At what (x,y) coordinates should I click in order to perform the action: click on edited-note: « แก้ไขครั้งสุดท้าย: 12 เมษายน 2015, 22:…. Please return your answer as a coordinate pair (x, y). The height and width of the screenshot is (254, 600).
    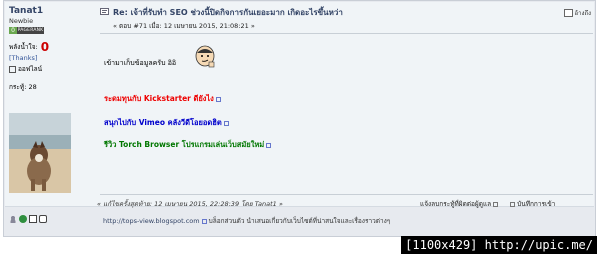
    Looking at the image, I should click on (190, 204).